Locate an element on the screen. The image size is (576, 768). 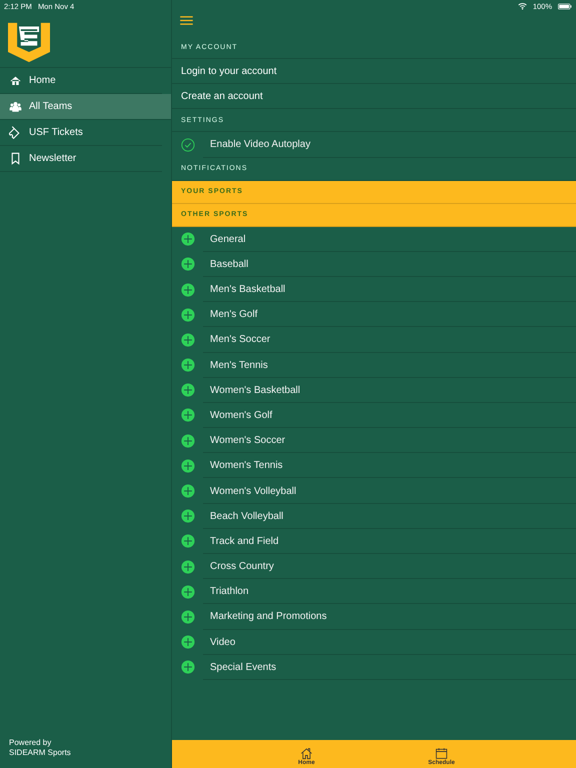
footer-text: Powered by is located at coordinates (30, 743).